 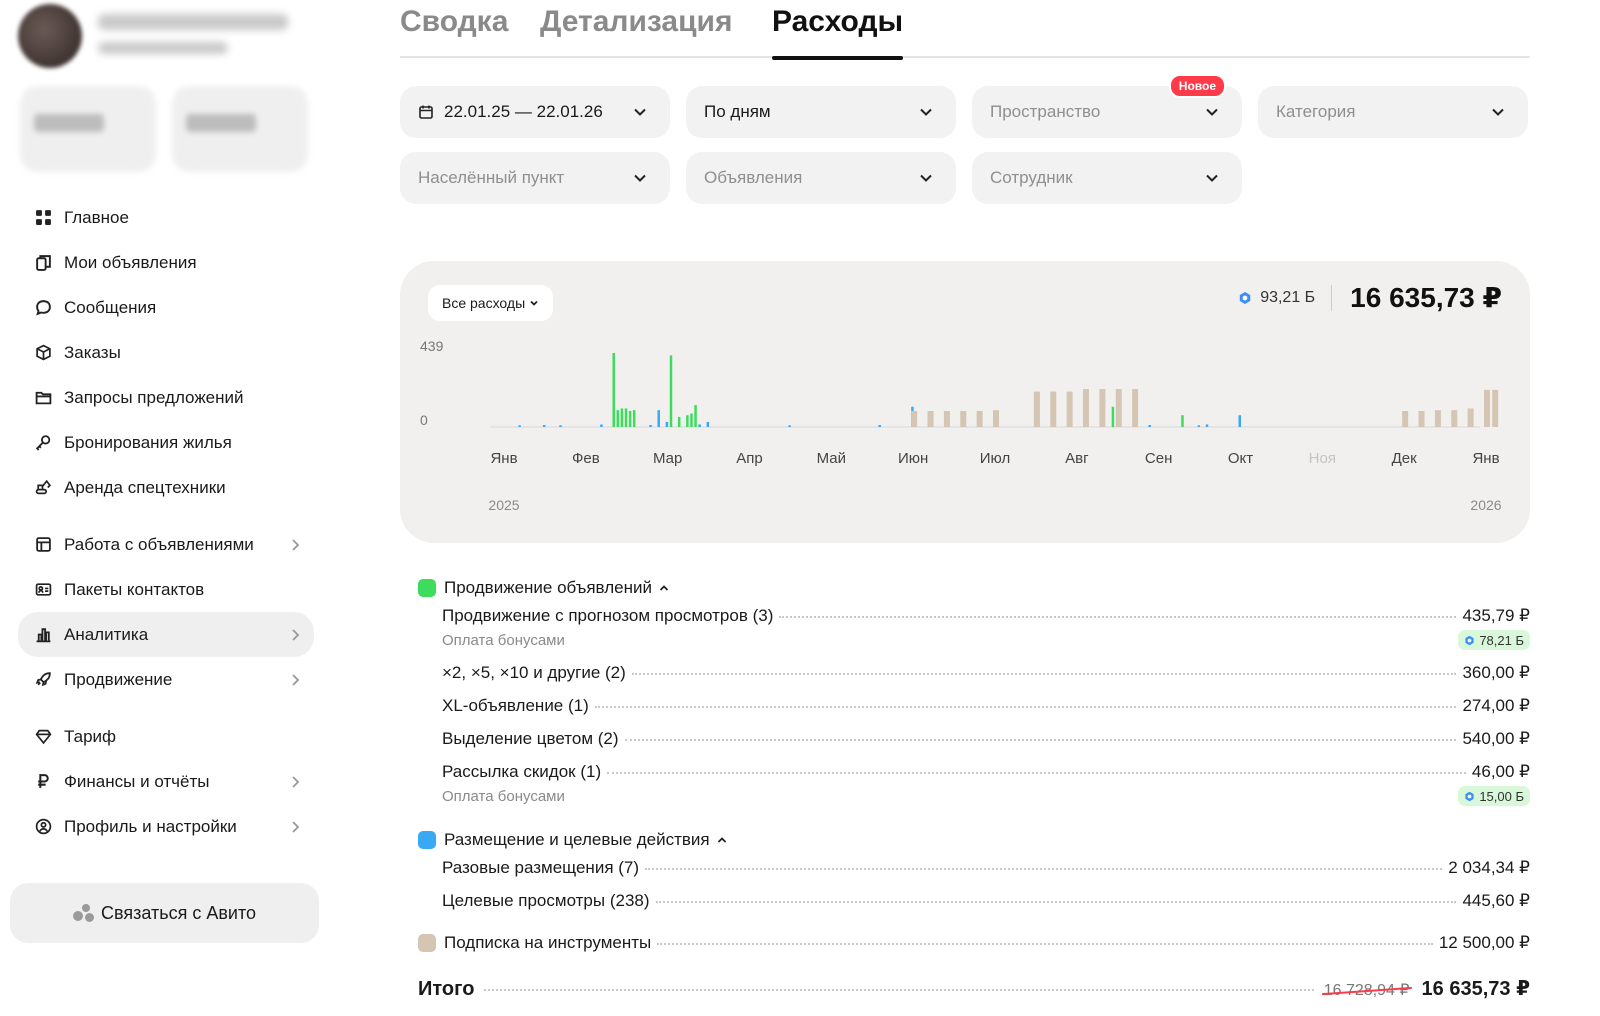 I want to click on group-placement: Размещение и целевые действия, so click(x=573, y=840).